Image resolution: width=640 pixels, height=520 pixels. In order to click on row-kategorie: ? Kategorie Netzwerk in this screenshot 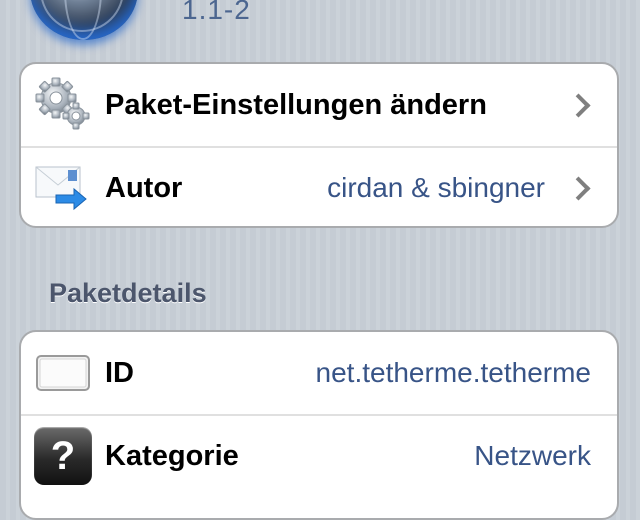, I will do `click(319, 455)`.